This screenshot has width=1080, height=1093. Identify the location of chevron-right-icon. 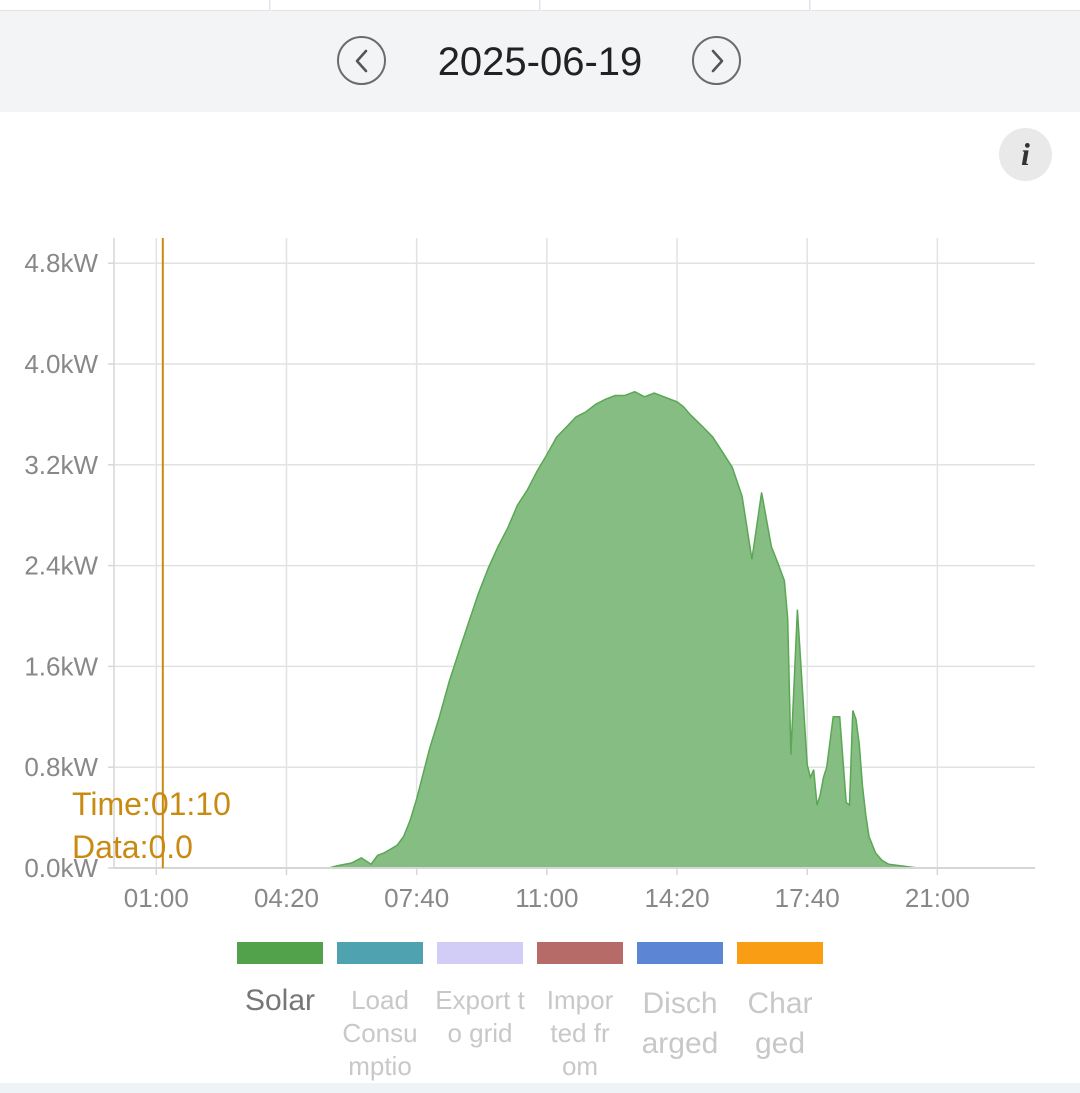
(717, 60).